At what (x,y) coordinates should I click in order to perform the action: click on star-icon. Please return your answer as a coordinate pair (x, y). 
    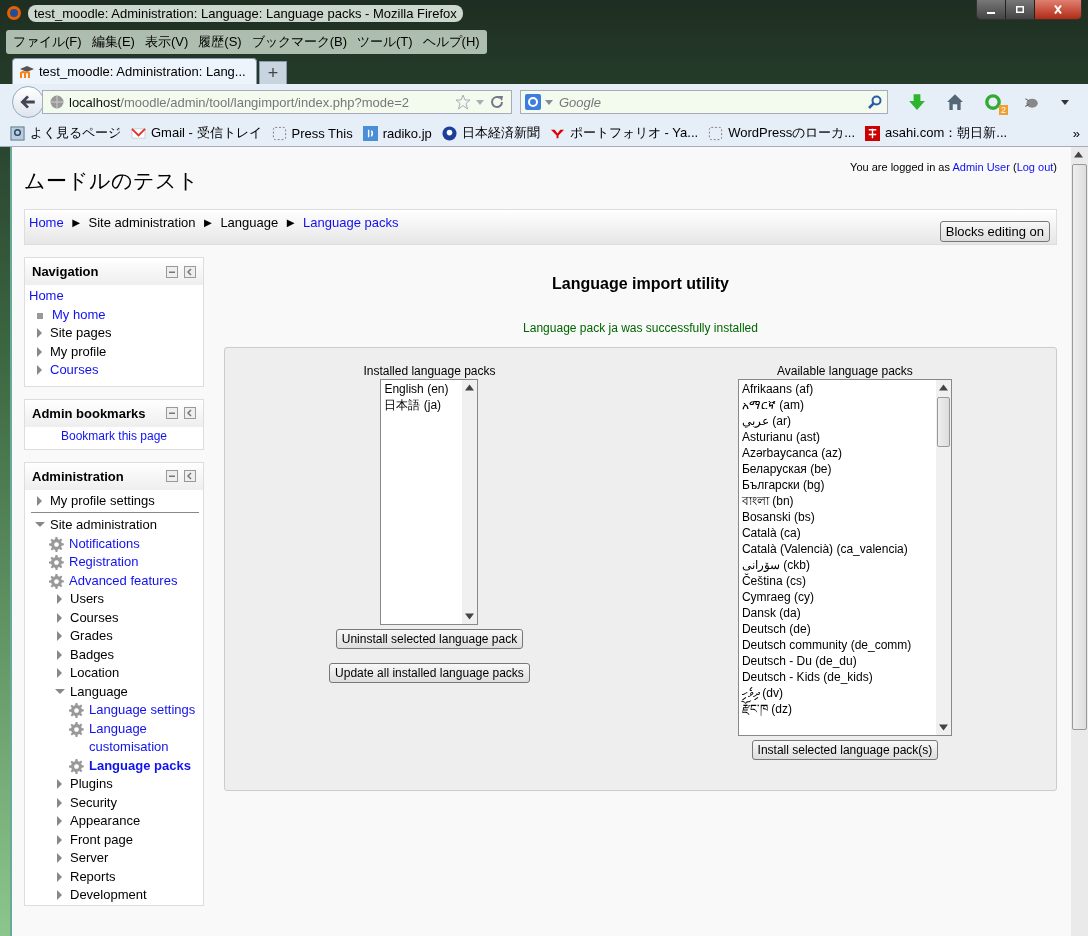
    Looking at the image, I should click on (463, 102).